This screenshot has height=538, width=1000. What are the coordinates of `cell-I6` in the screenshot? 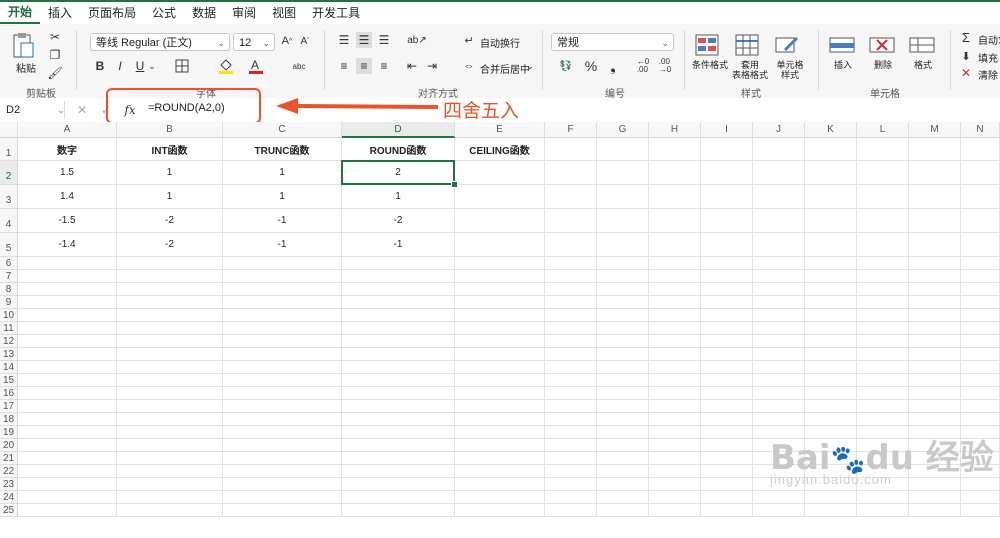 It's located at (727, 263).